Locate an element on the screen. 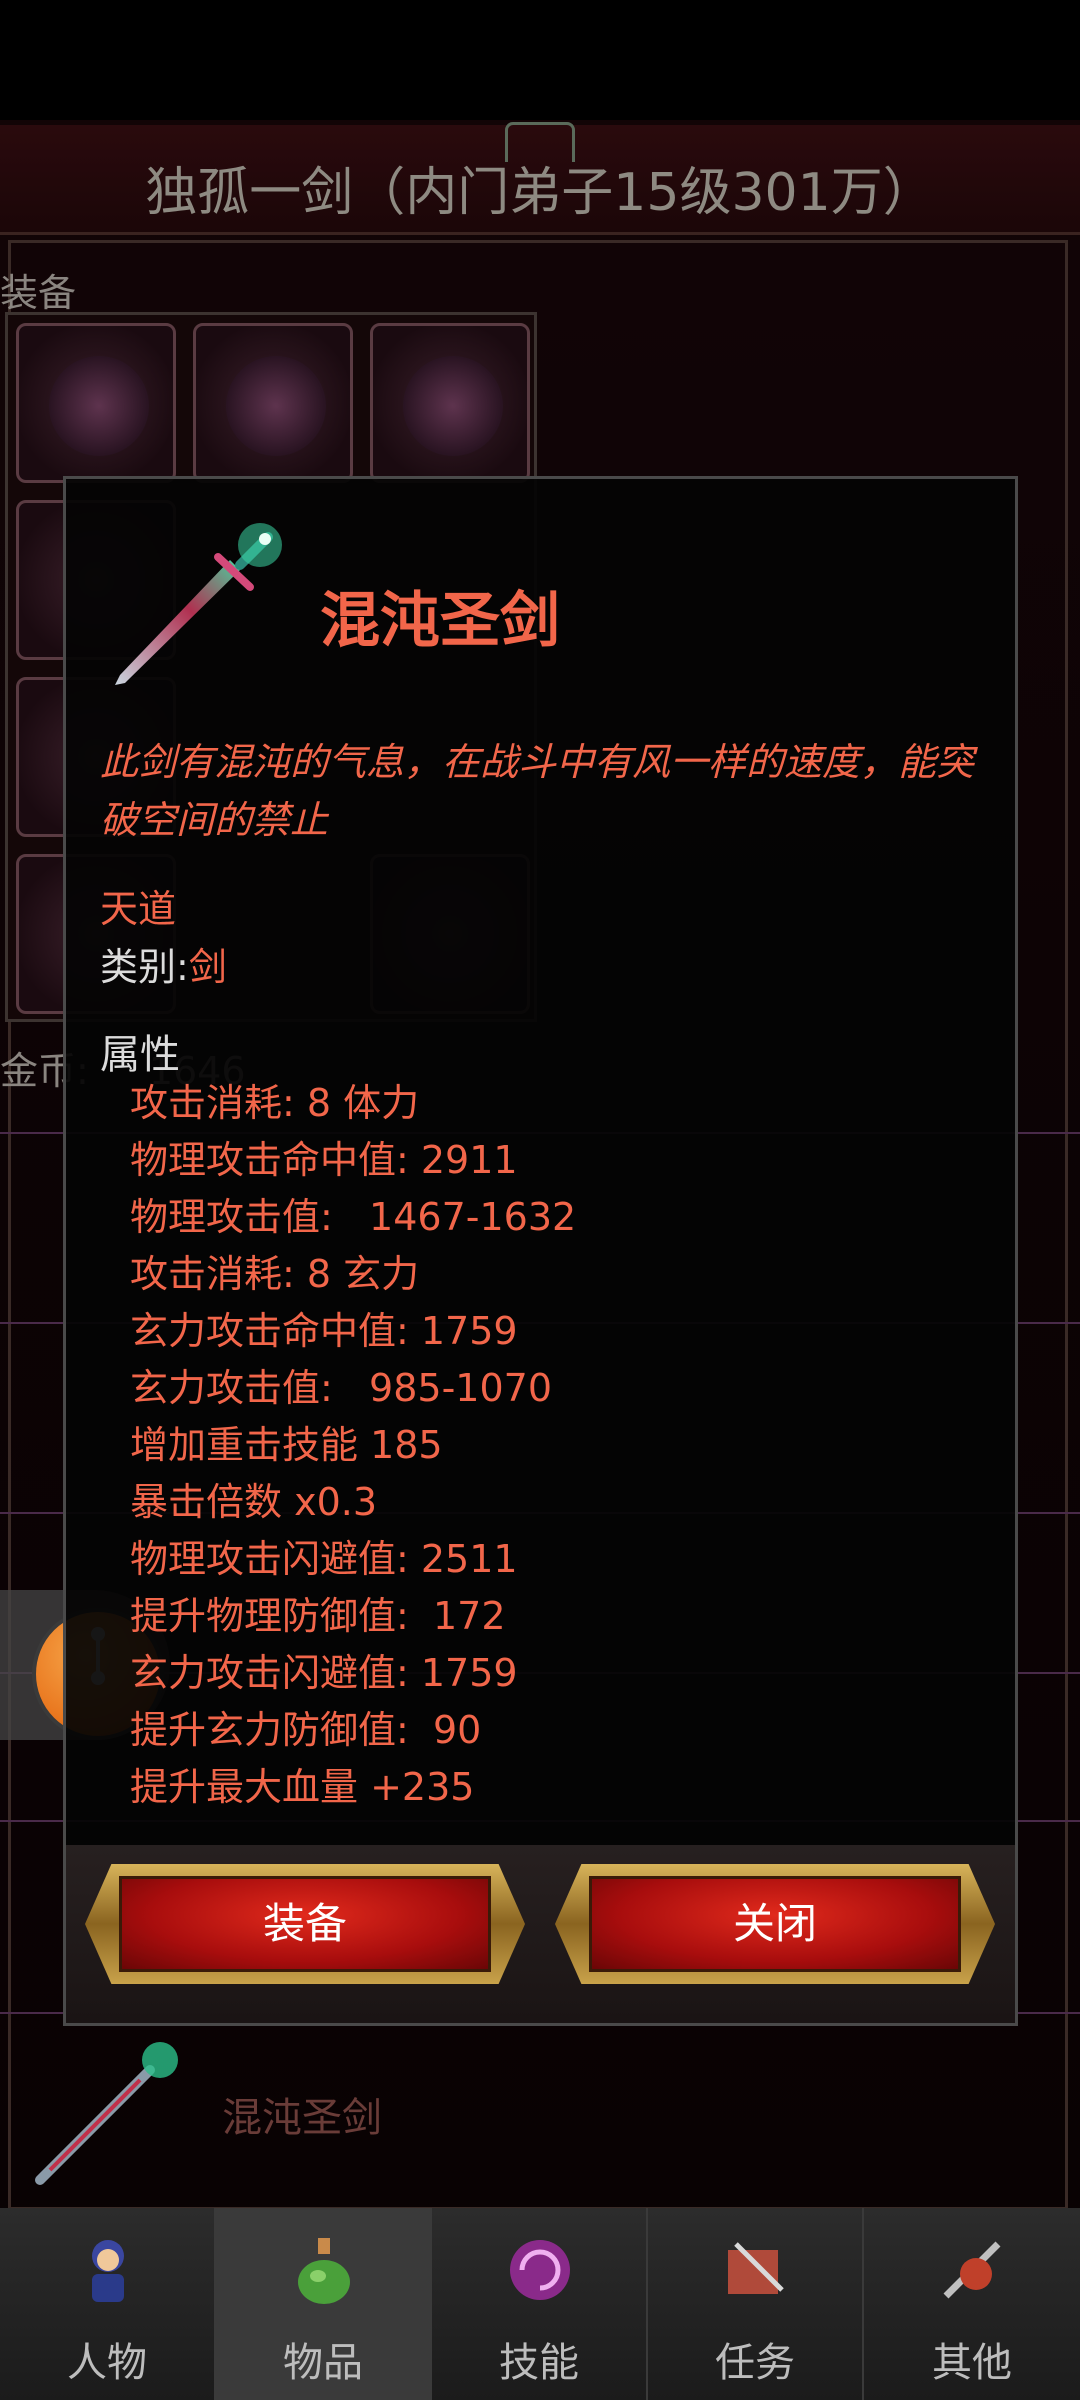  nav-label: 人物 is located at coordinates (107, 2363).